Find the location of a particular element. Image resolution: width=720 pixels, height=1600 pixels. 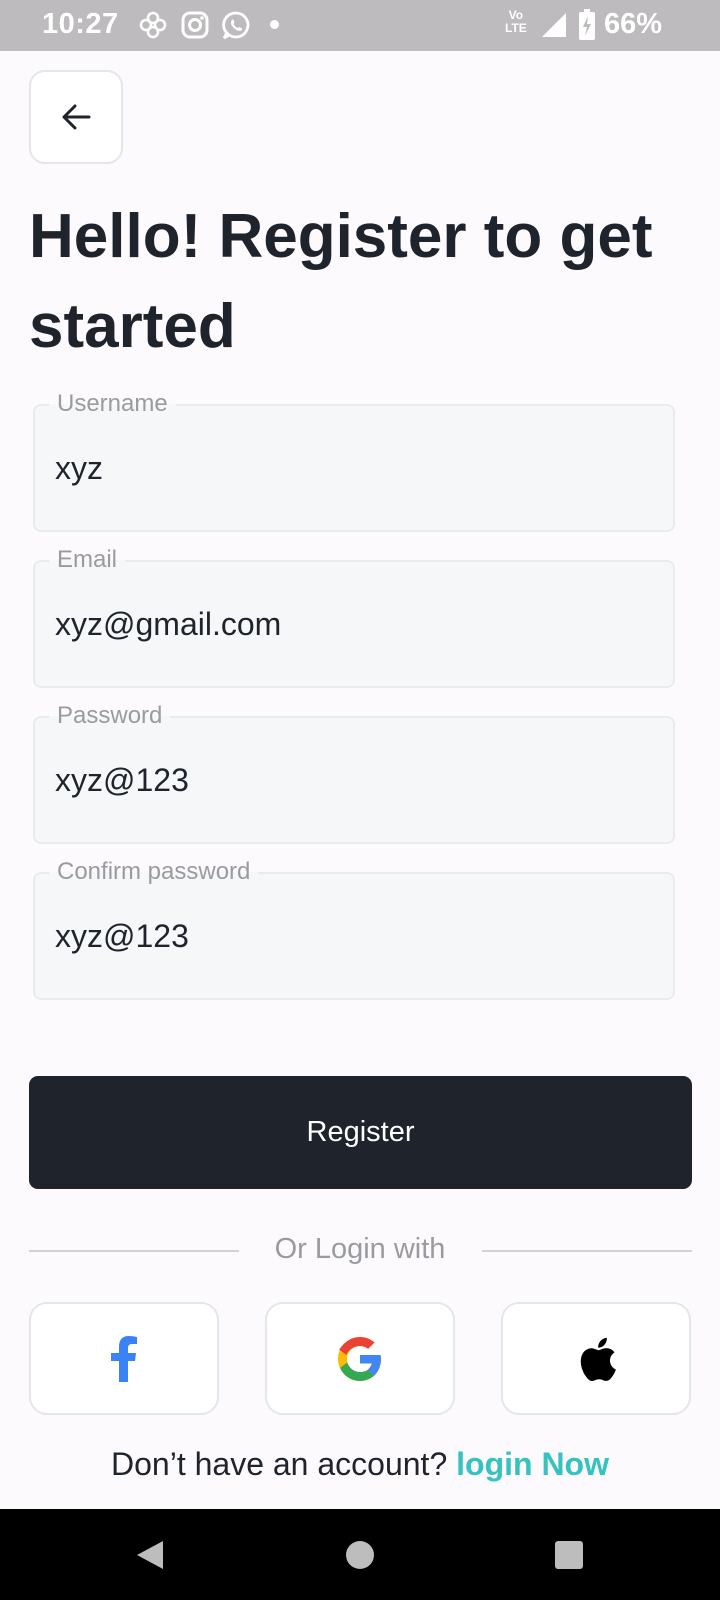

signup-prompt: Don’t have an account? login Now is located at coordinates (360, 1464).